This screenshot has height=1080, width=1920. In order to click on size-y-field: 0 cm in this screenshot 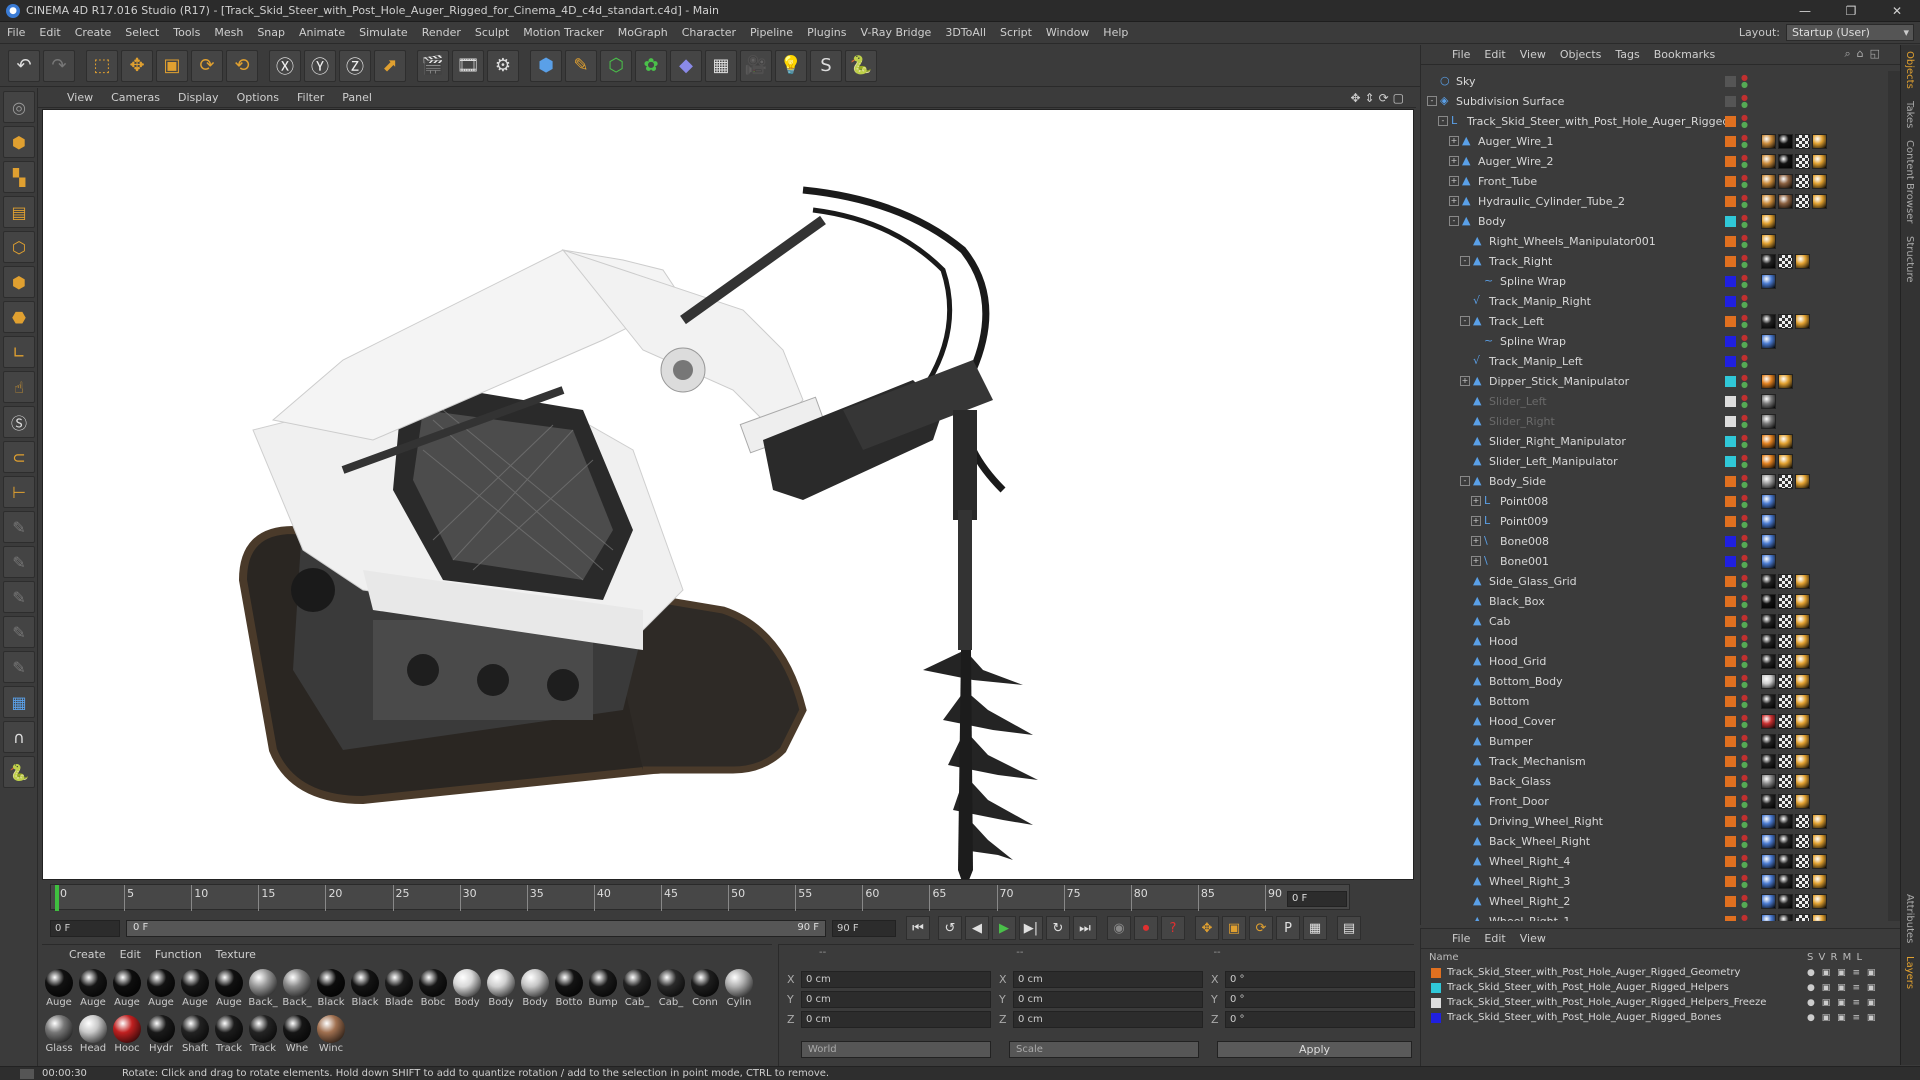, I will do `click(1108, 999)`.